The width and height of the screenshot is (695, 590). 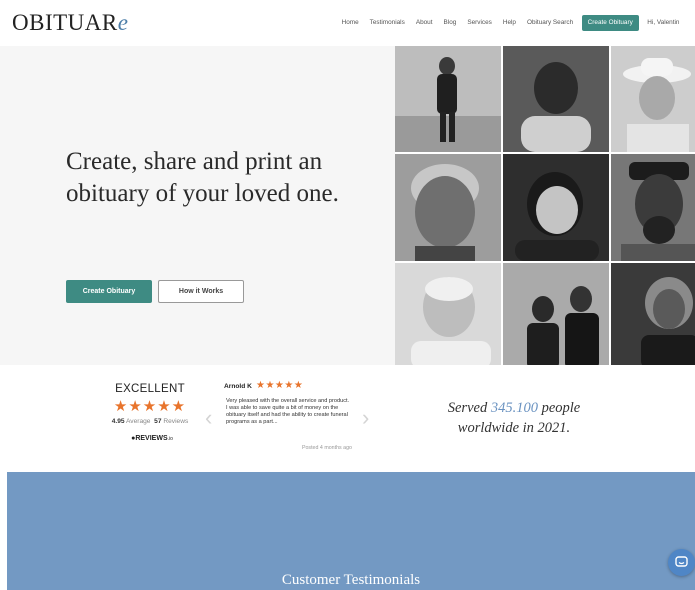 I want to click on nav-item-obituary-search: Obituary Search, so click(x=549, y=23).